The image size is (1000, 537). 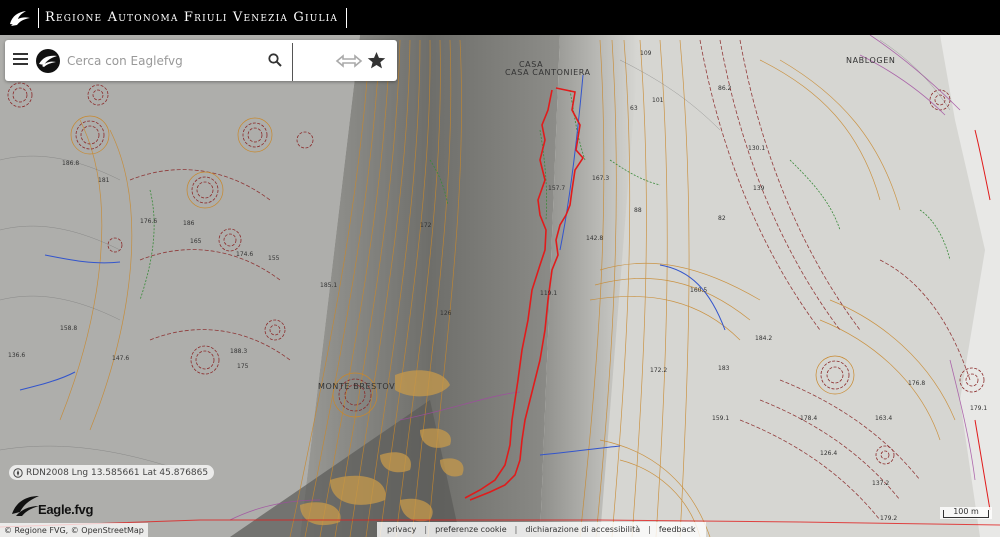 What do you see at coordinates (238, 351) in the screenshot?
I see `spot-height-label: 188.3` at bounding box center [238, 351].